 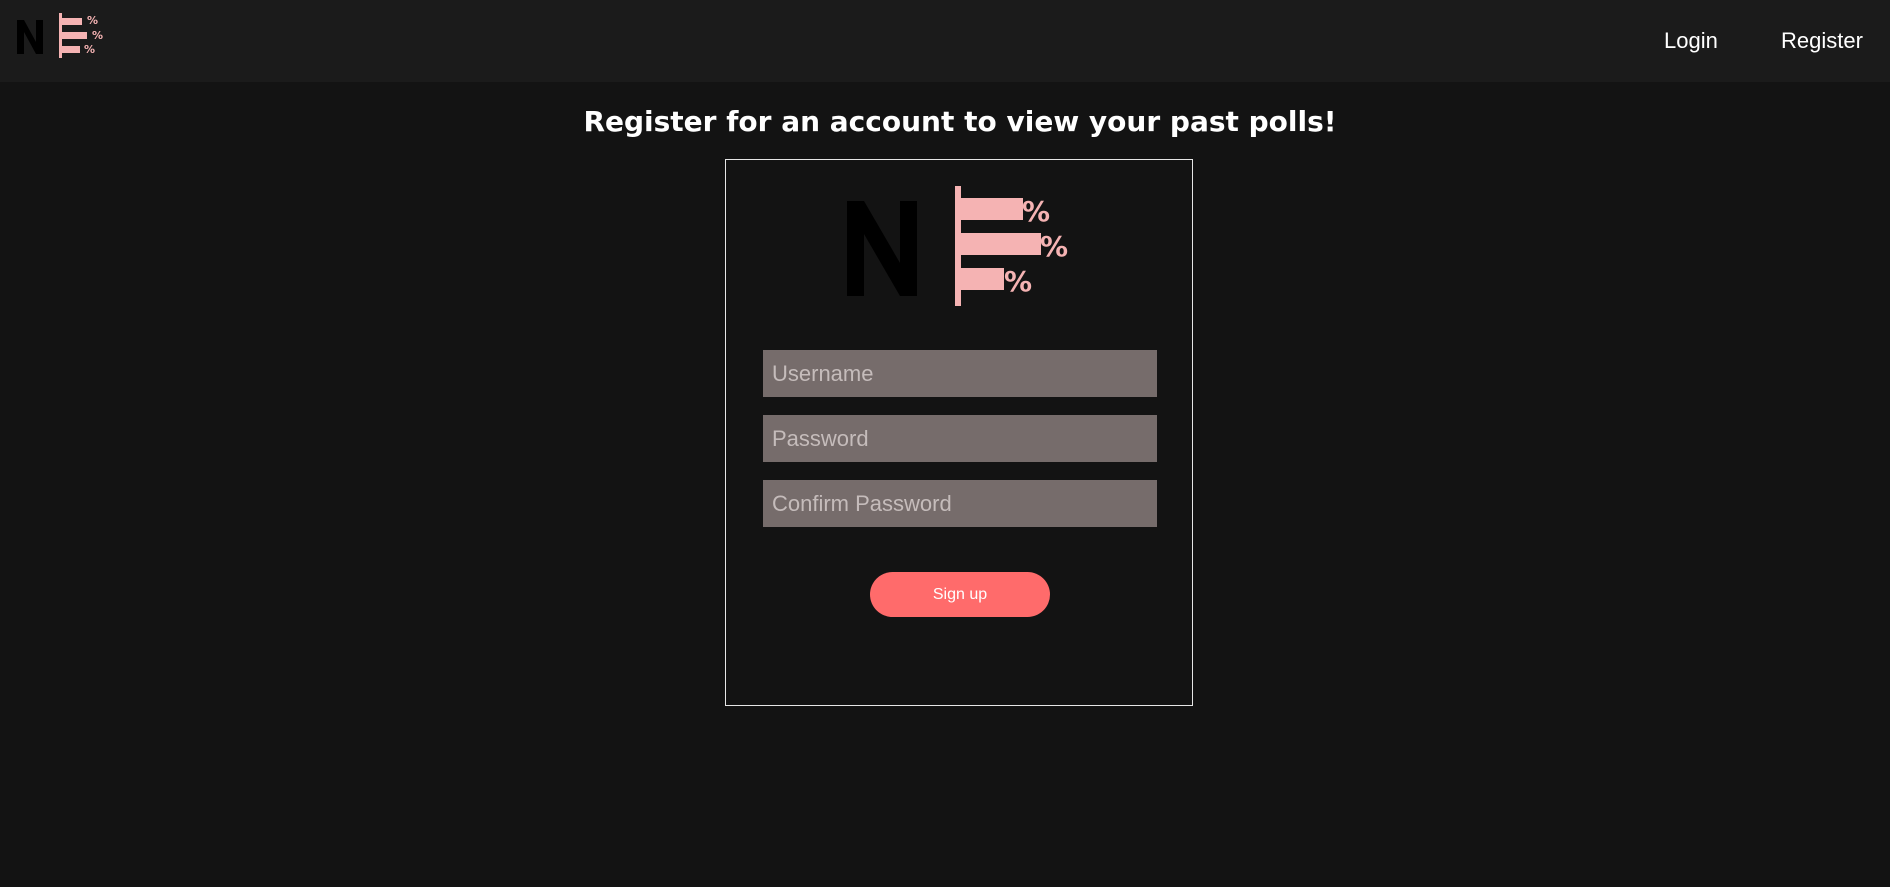 I want to click on brand-logo: % % %, so click(x=64, y=35).